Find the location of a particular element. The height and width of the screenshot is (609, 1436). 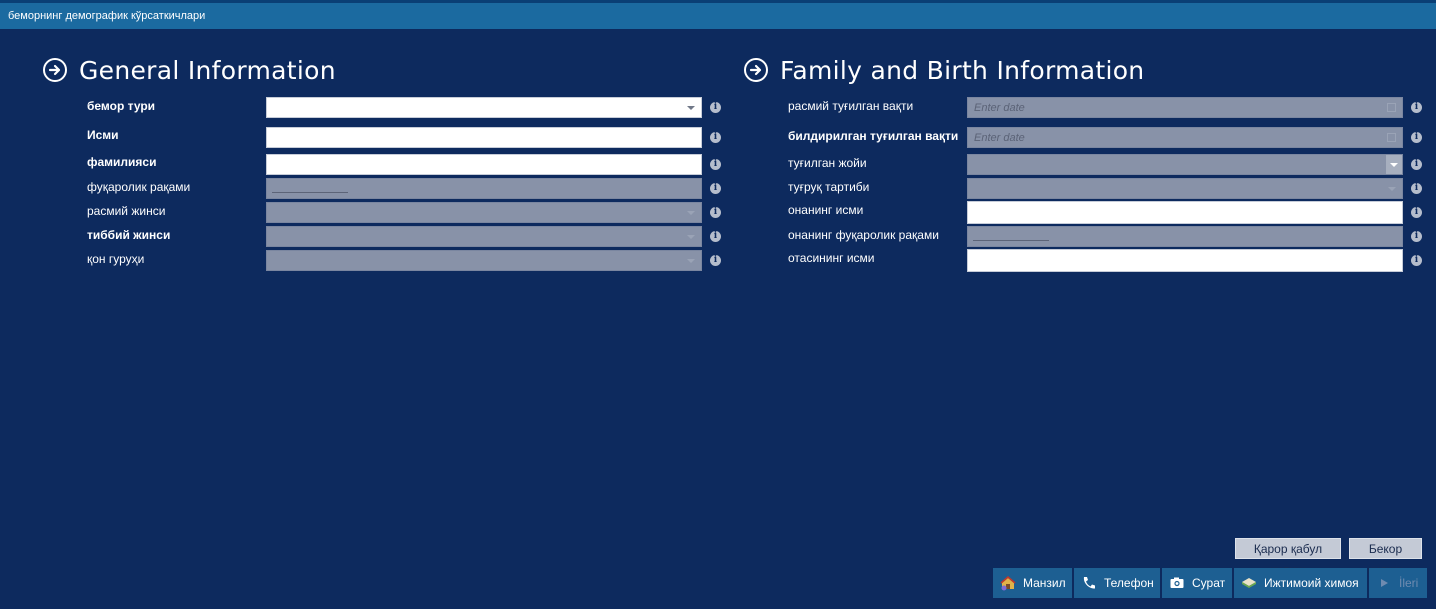

address-button-label: Манзил is located at coordinates (1044, 583).